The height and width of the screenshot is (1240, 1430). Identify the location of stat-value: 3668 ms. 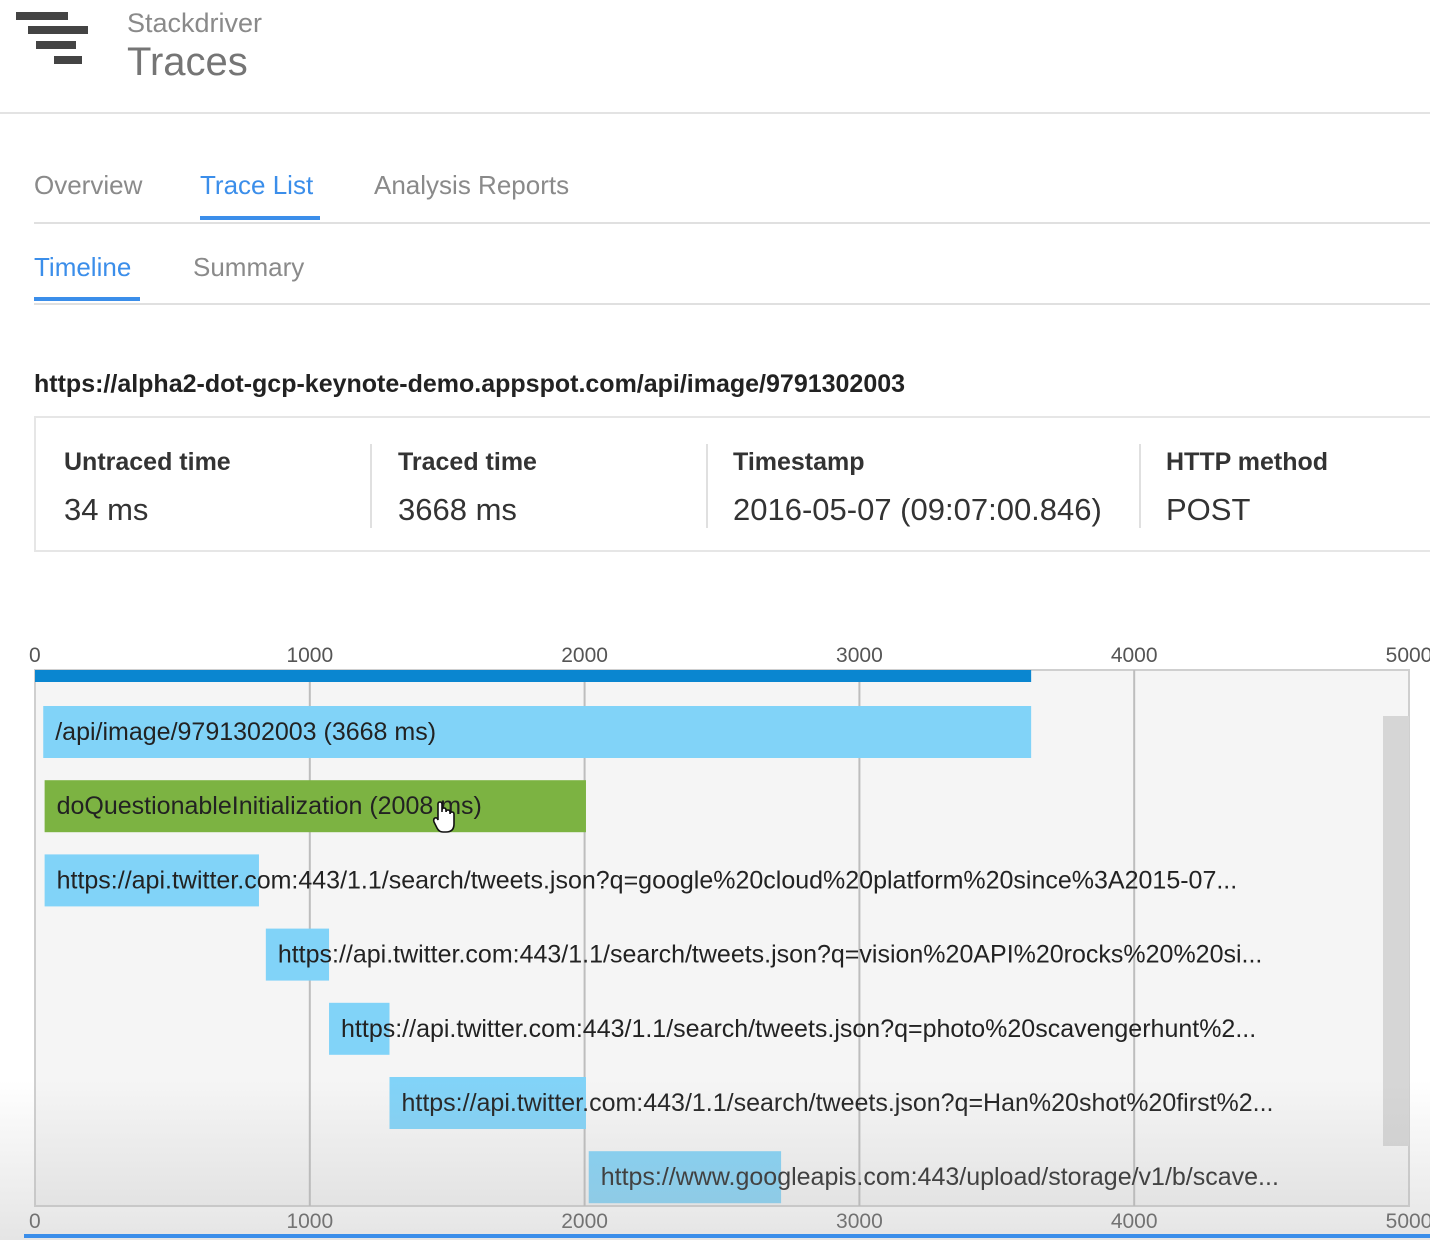
(457, 509).